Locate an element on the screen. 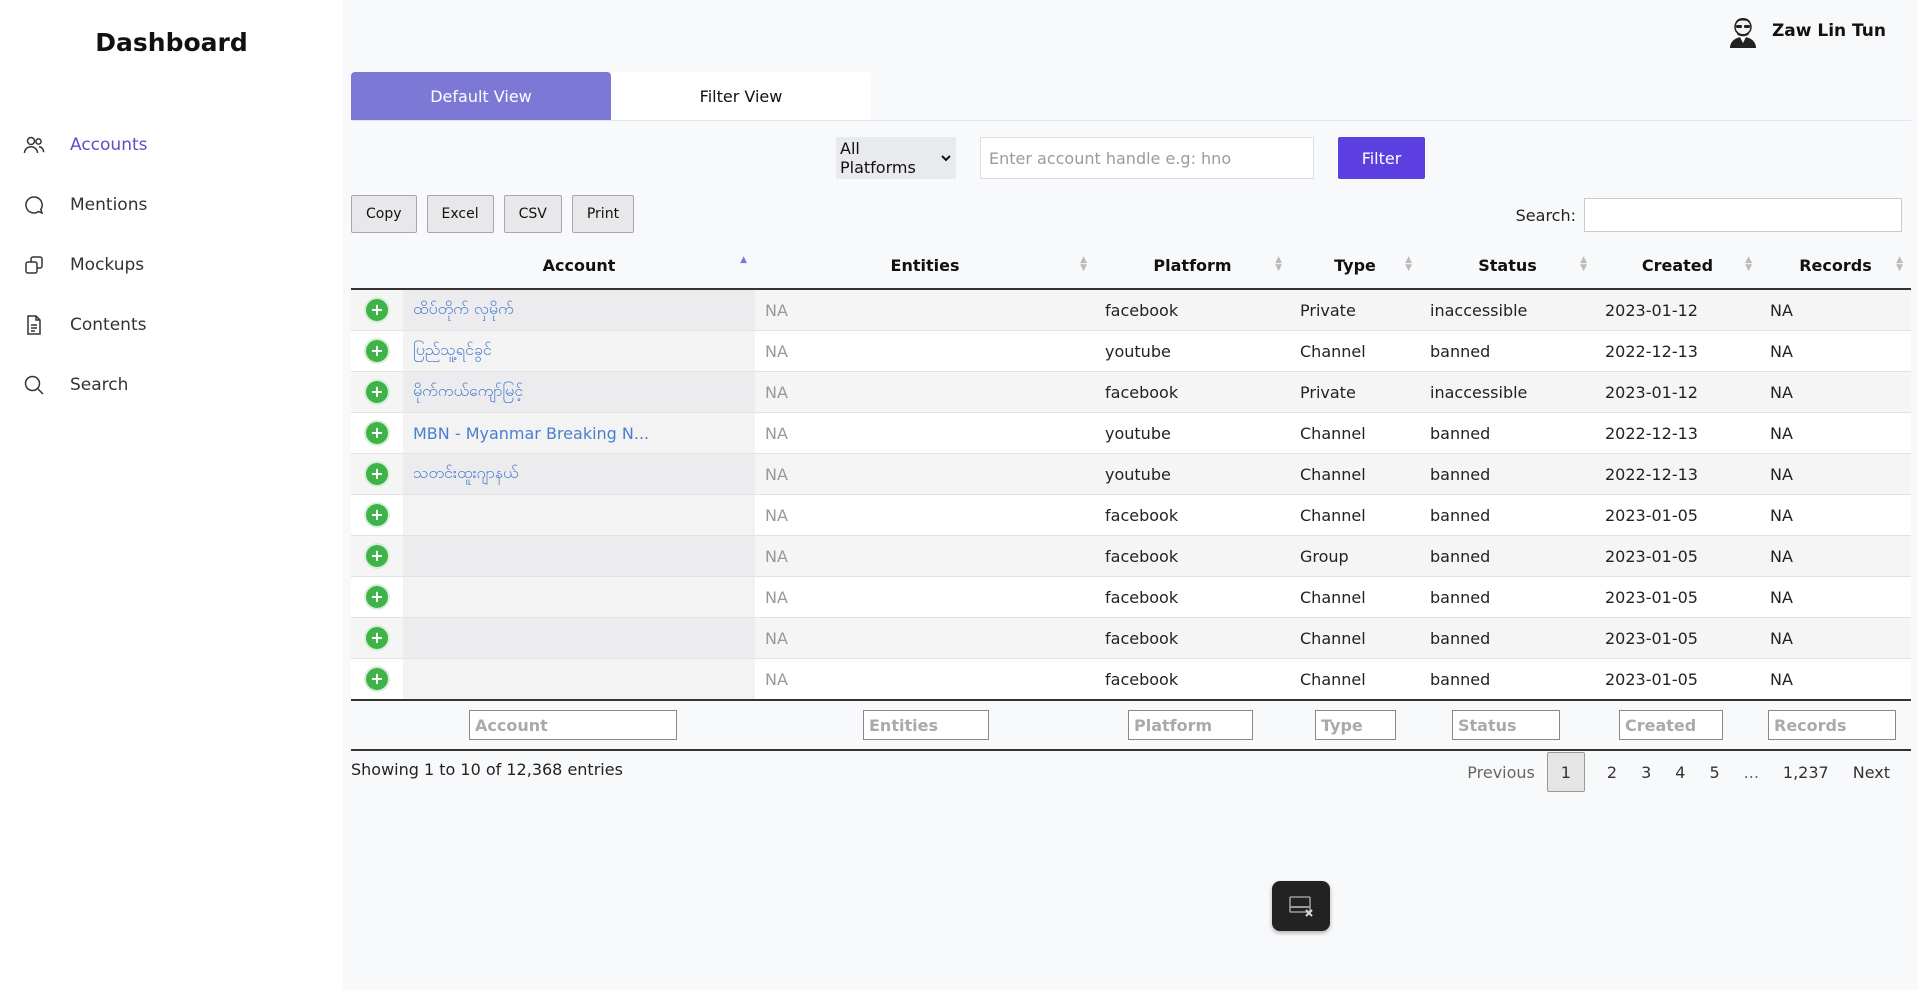 This screenshot has width=1918, height=990. sidebar-item-contents: Contents is located at coordinates (85, 325).